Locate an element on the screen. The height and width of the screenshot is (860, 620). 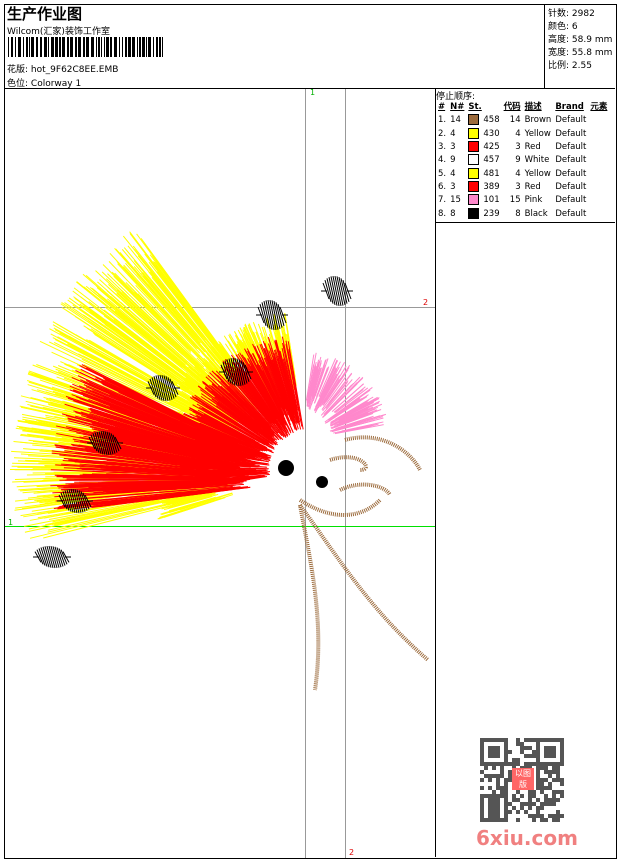
seal-stamp: 以图版 is located at coordinates (523, 779).